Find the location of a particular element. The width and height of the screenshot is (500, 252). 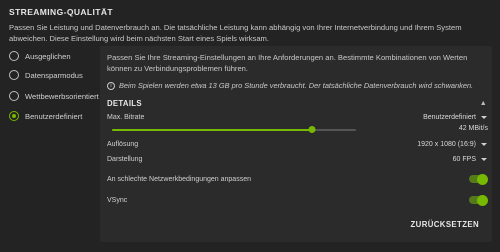

preset-option-competitive: Wettbewerbsorientiert is located at coordinates (54, 96).